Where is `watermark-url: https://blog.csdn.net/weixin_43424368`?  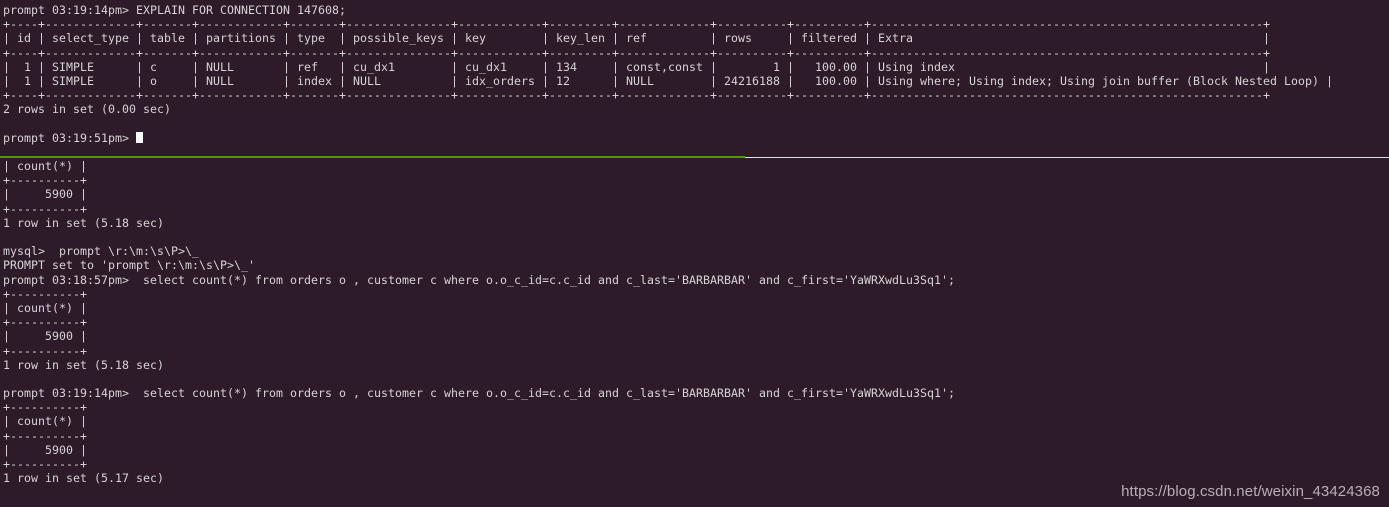 watermark-url: https://blog.csdn.net/weixin_43424368 is located at coordinates (1250, 491).